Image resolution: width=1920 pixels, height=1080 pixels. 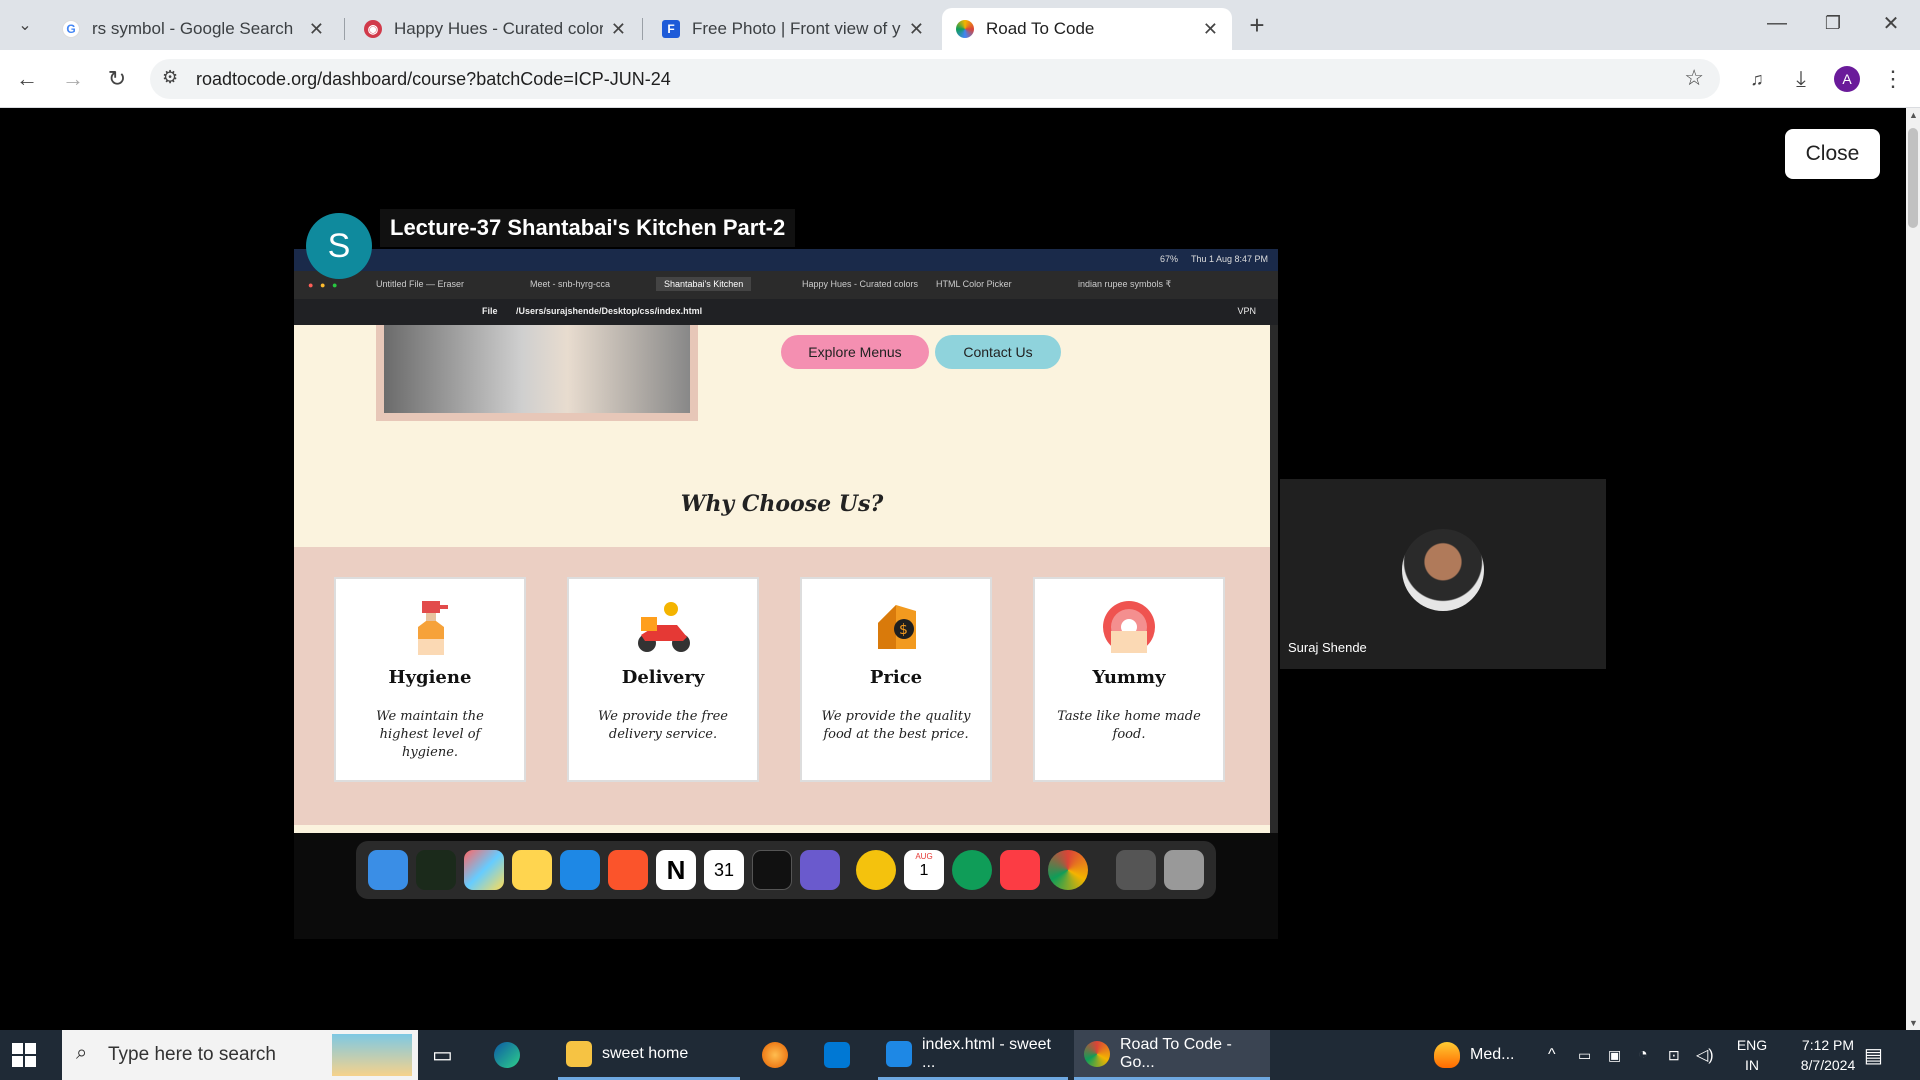 I want to click on explore-menus-button: Explore Menus, so click(x=855, y=352).